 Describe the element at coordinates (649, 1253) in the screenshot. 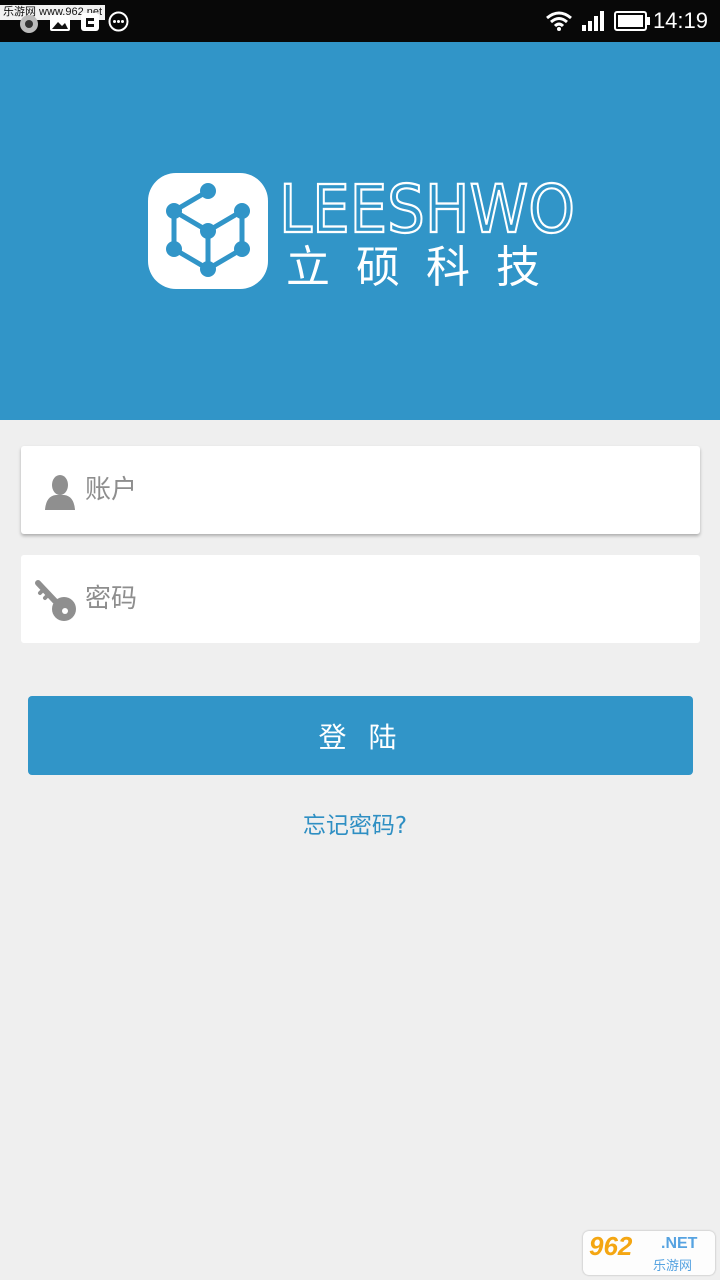

I see `corner-watermark: 962 .NET 乐游网` at that location.